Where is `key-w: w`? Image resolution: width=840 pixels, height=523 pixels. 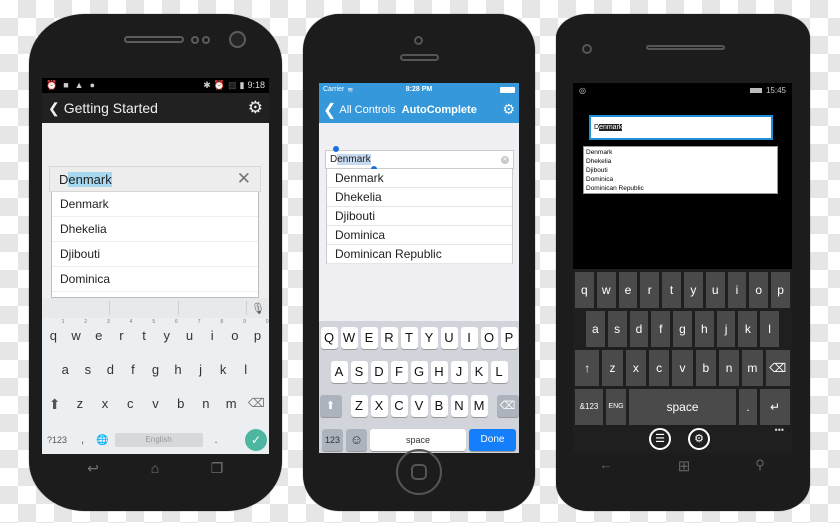 key-w: w is located at coordinates (606, 290).